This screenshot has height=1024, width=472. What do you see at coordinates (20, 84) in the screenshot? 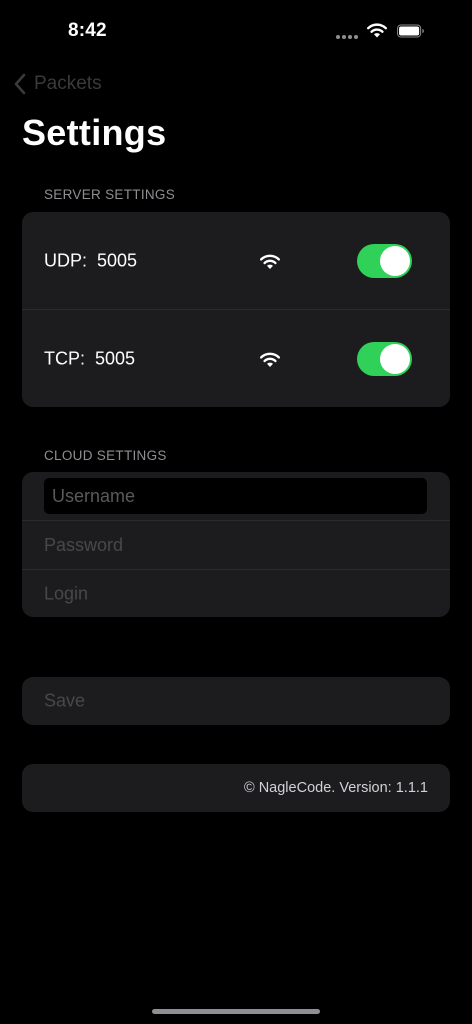
I see `chevron-left-icon` at bounding box center [20, 84].